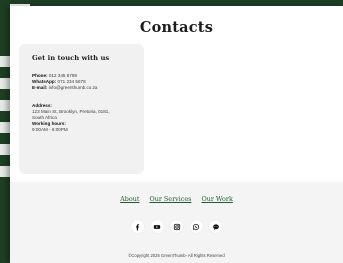 This screenshot has width=343, height=263. I want to click on chat-icon, so click(215, 226).